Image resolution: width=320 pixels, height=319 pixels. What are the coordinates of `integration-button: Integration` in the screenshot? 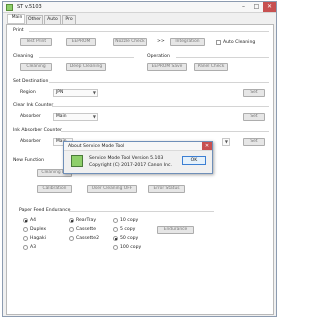 It's located at (187, 42).